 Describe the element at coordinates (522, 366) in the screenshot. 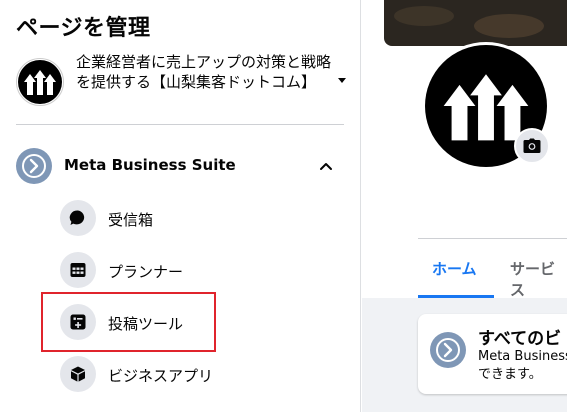

I see `card-text: Meta Business できます。` at that location.